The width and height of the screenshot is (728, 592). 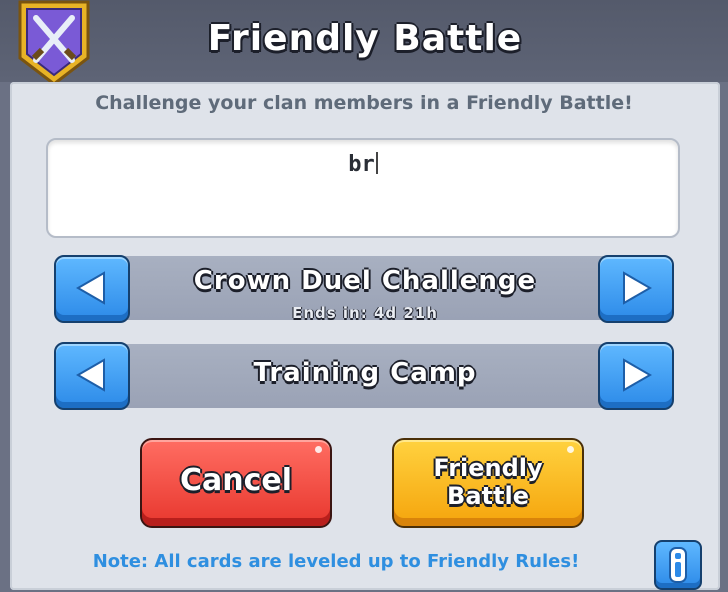 I want to click on friendly-battle-label-line1: Friendly, so click(x=488, y=468).